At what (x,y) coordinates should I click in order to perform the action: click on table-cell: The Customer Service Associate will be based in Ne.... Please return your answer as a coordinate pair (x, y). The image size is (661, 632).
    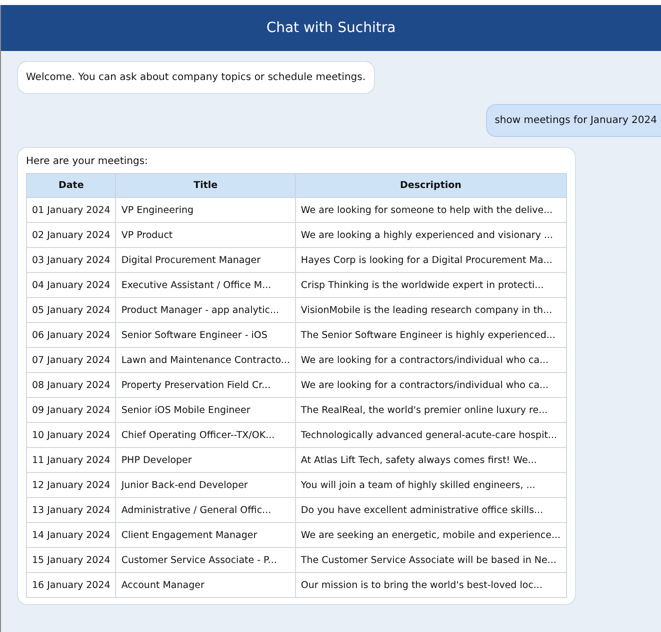
    Looking at the image, I should click on (430, 560).